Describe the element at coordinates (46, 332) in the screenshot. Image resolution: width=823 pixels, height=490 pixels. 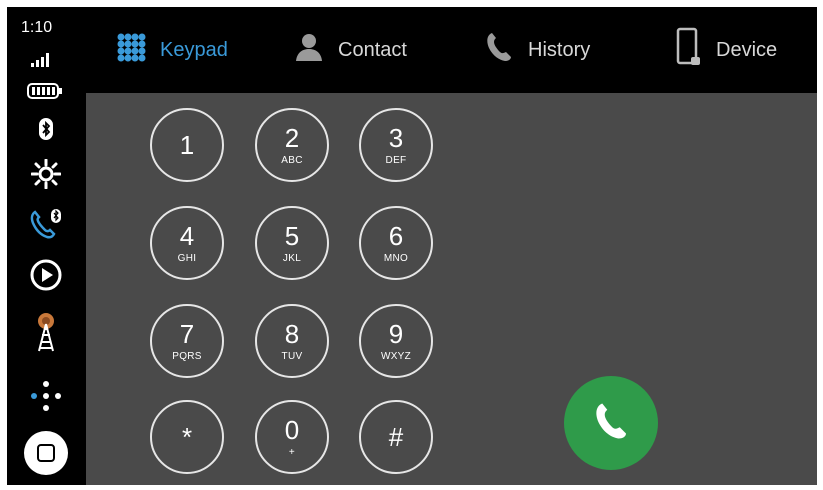
I see `radio-tower-icon` at that location.